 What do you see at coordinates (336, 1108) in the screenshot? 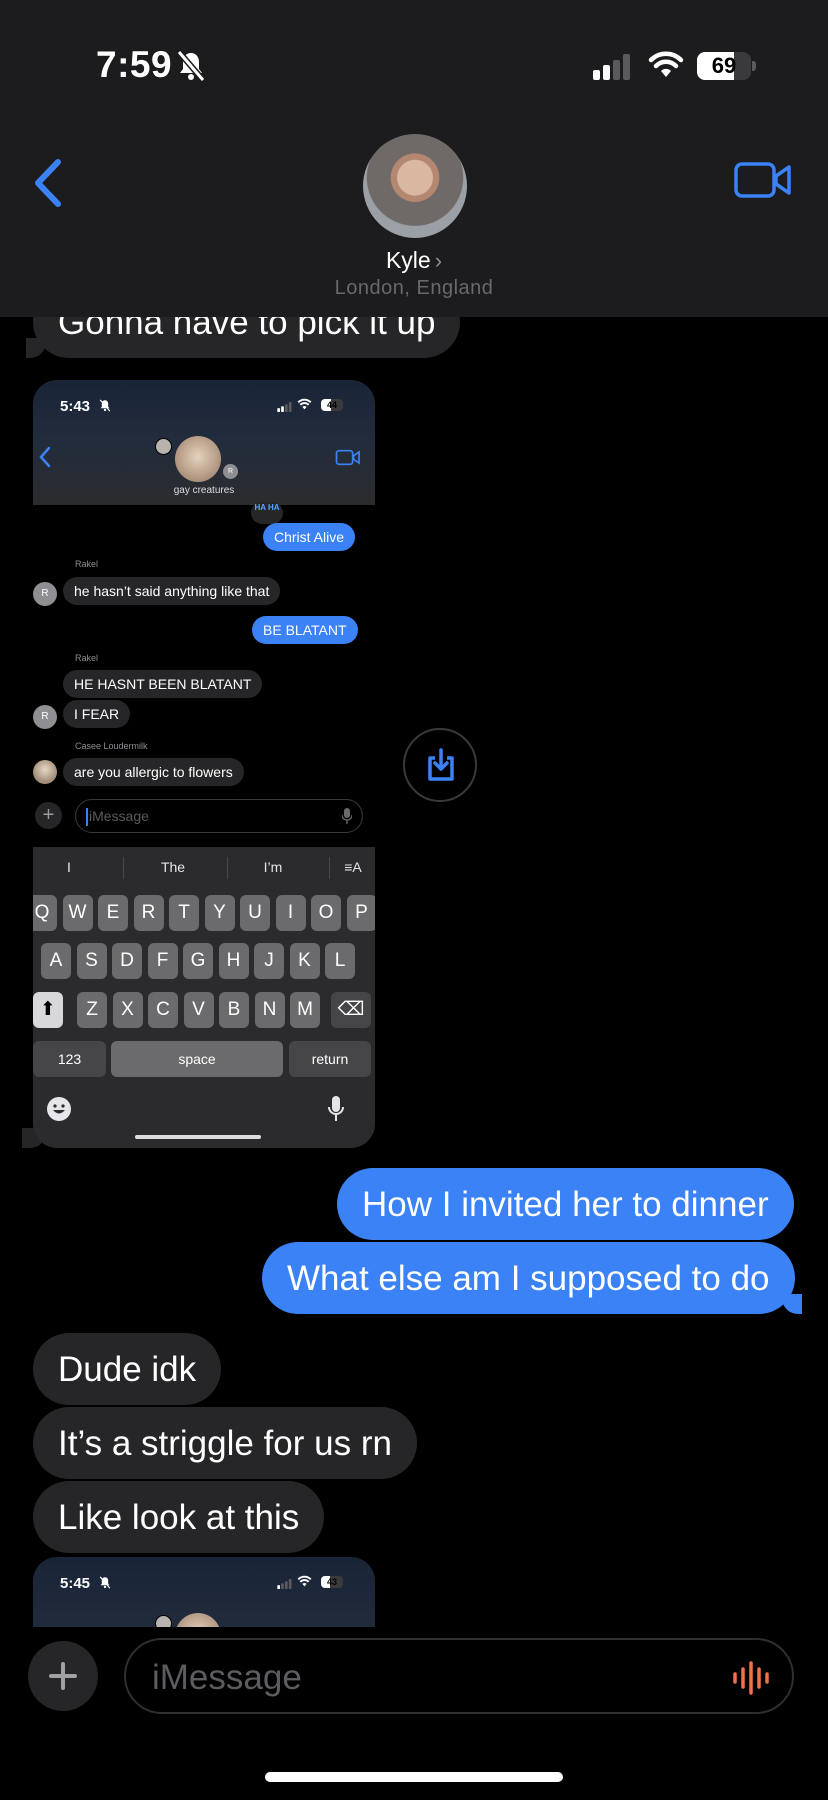
I see `dictation-mic-icon` at bounding box center [336, 1108].